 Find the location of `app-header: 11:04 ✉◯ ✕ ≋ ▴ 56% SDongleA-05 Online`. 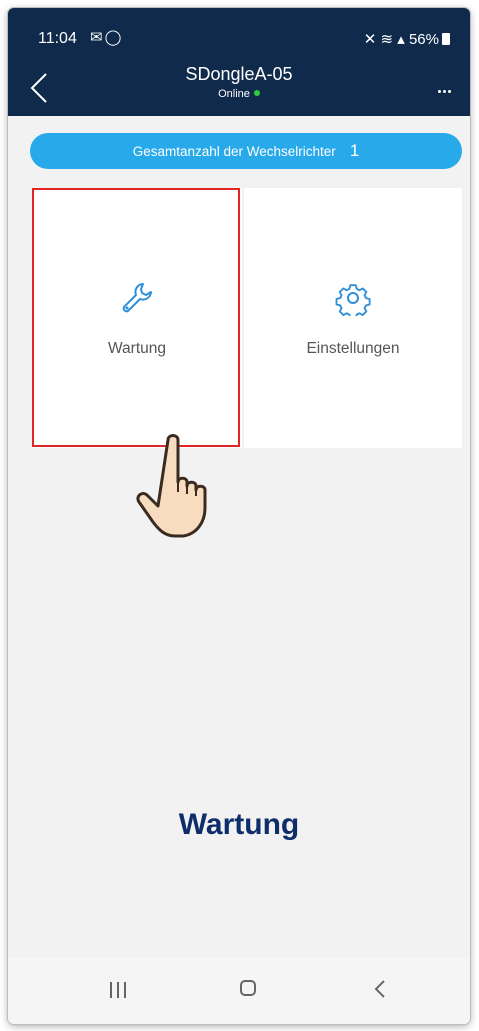

app-header: 11:04 ✉◯ ✕ ≋ ▴ 56% SDongleA-05 Online is located at coordinates (239, 62).